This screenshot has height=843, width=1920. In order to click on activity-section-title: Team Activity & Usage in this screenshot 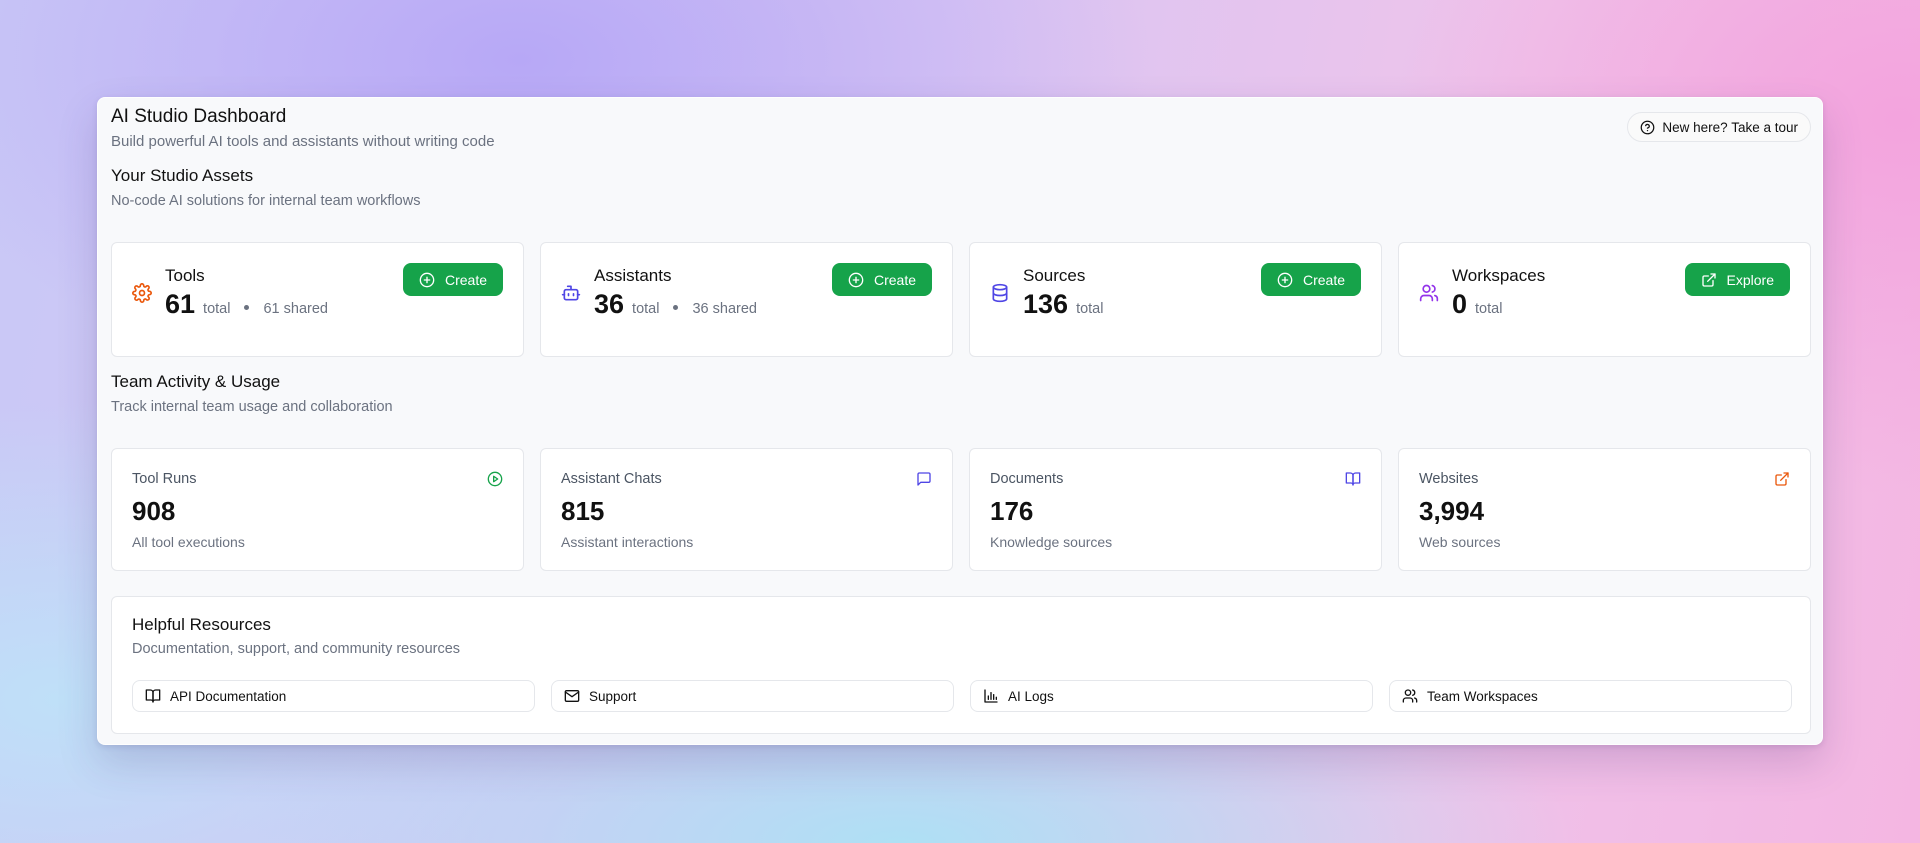, I will do `click(196, 381)`.